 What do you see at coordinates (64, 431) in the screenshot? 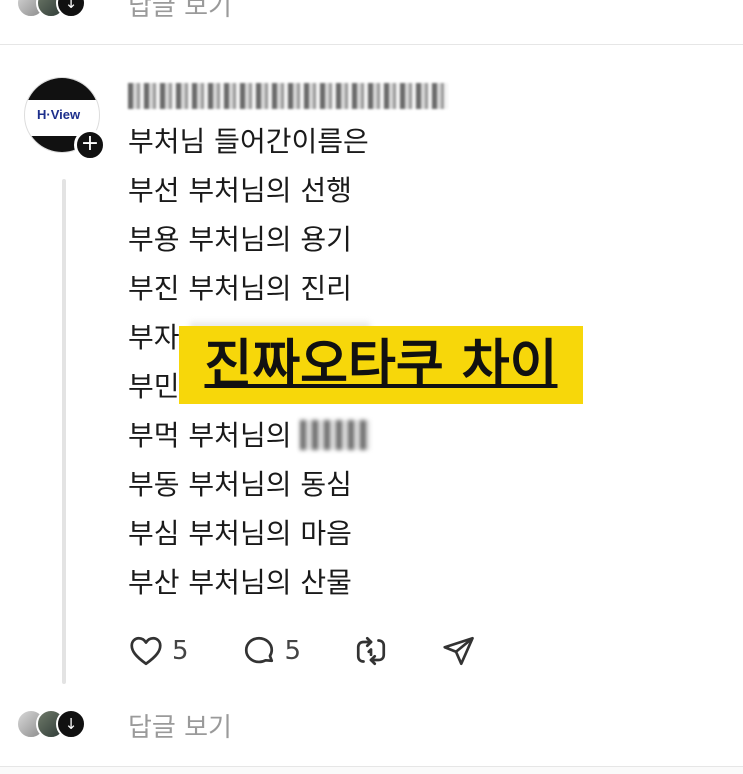
I see `thread-line` at bounding box center [64, 431].